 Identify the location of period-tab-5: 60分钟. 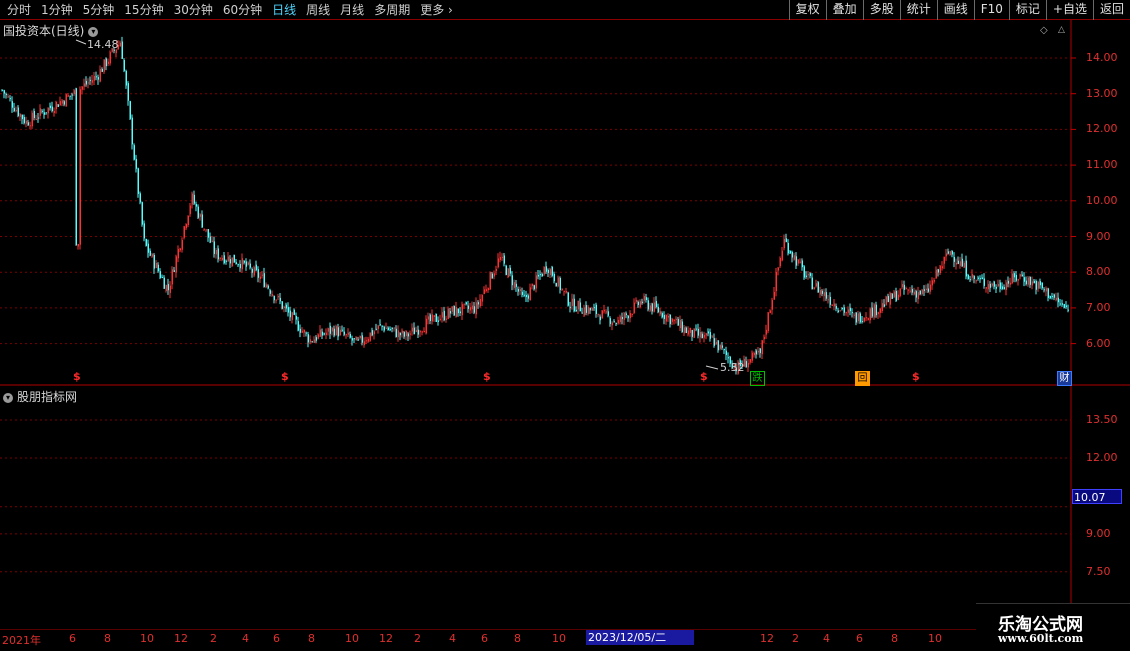
(242, 10).